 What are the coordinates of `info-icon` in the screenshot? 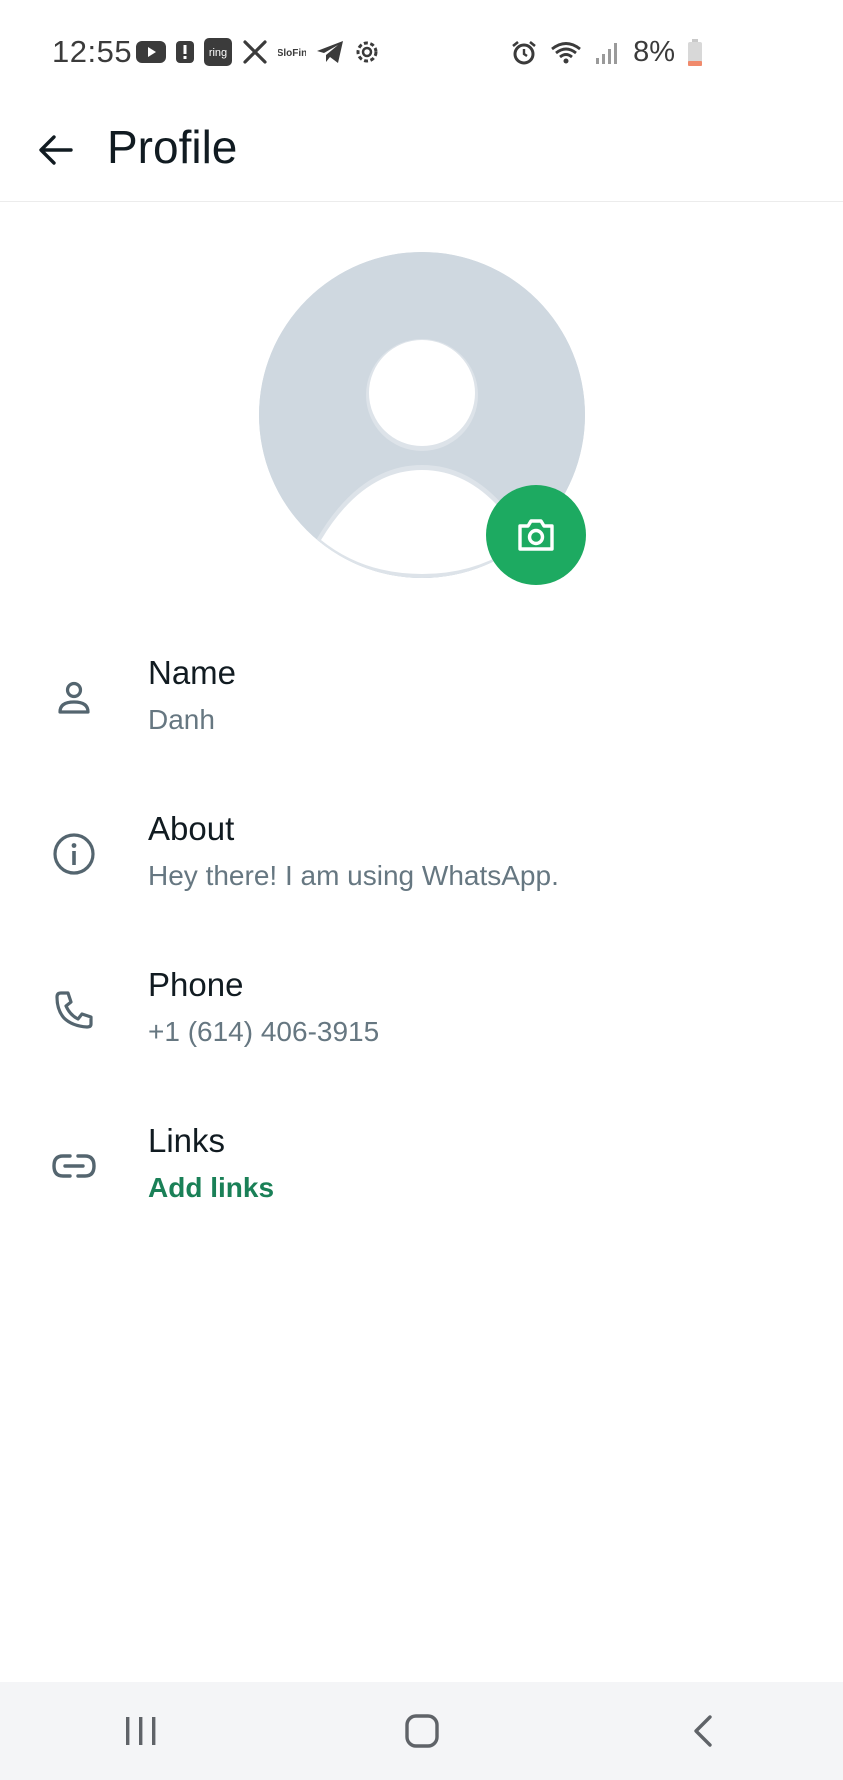 It's located at (74, 854).